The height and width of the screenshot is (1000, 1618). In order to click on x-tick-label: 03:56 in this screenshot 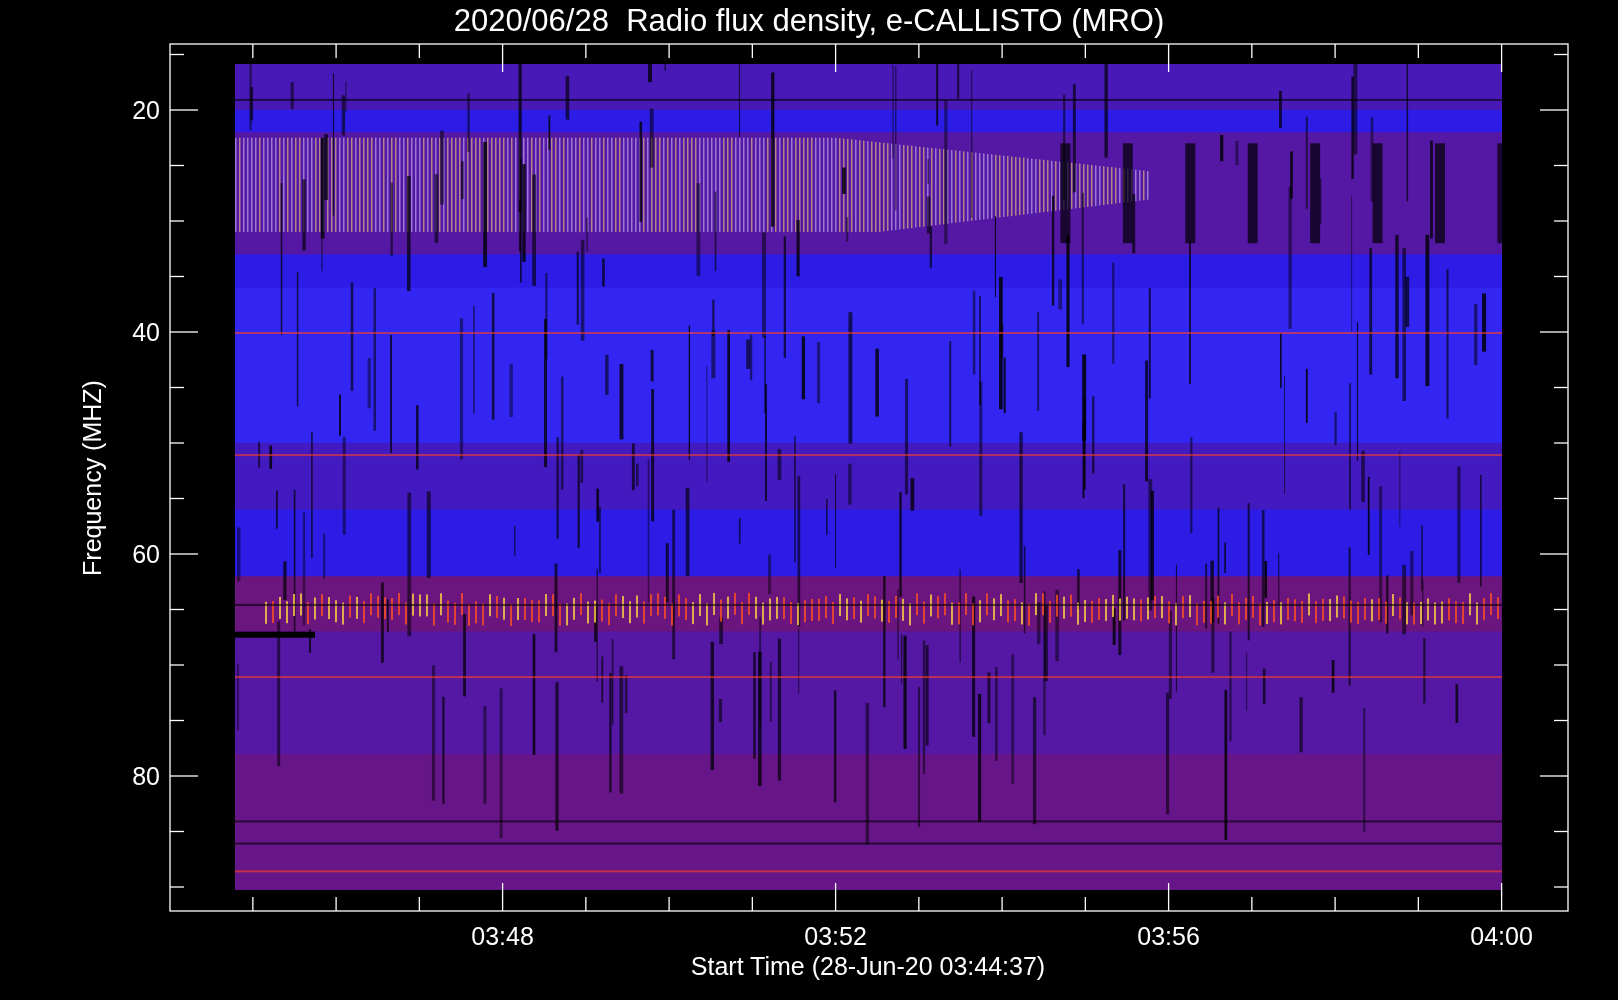, I will do `click(1168, 936)`.